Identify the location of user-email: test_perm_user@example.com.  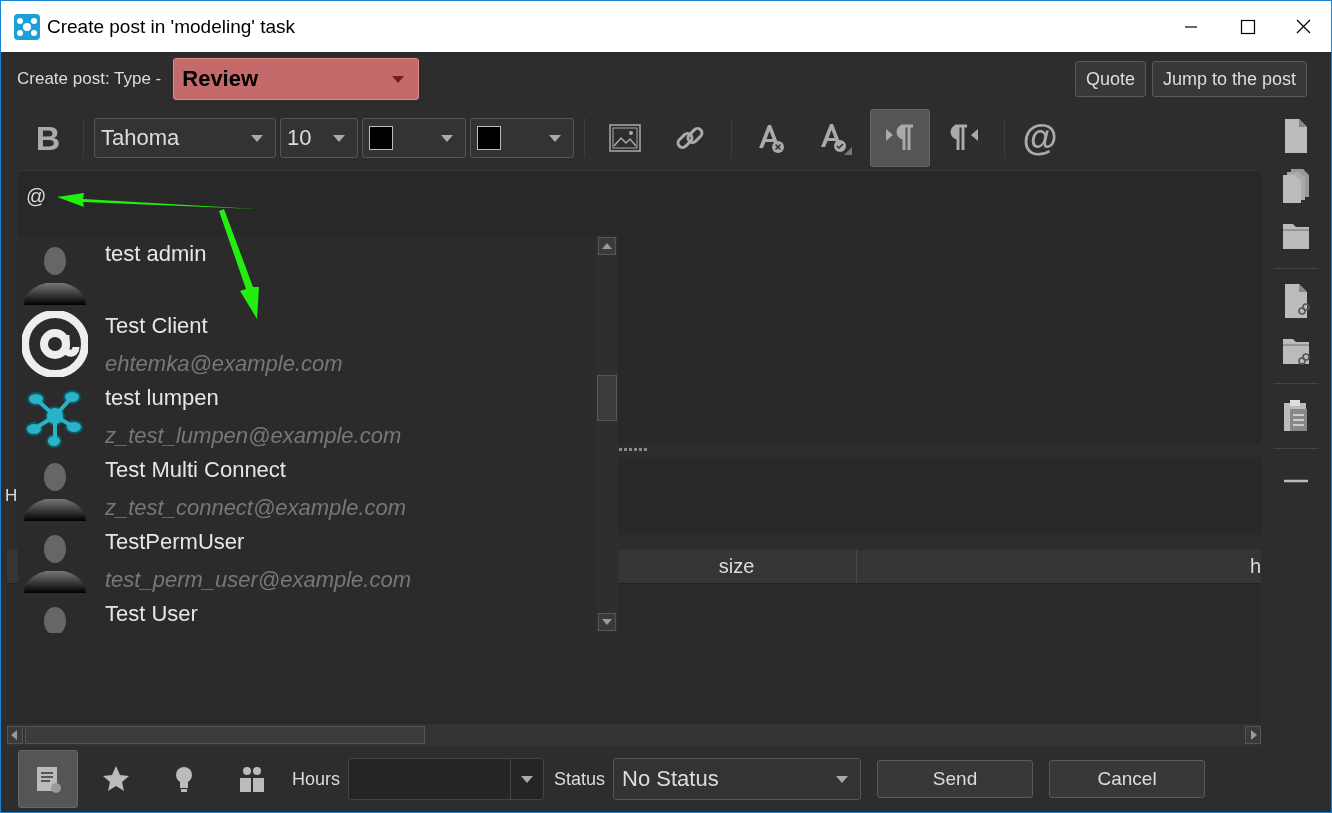
(258, 580).